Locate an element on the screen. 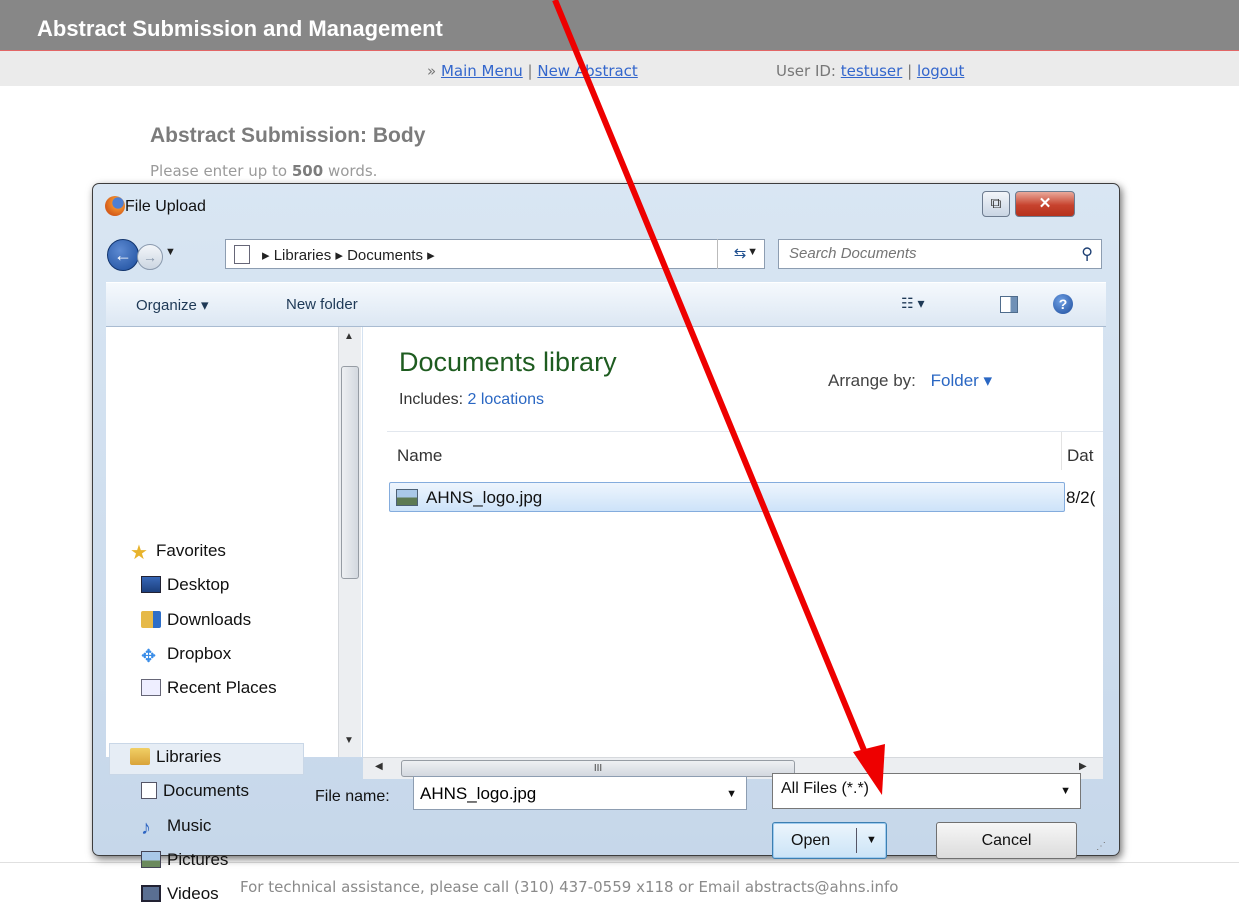  open-button-label: Open is located at coordinates (811, 840).